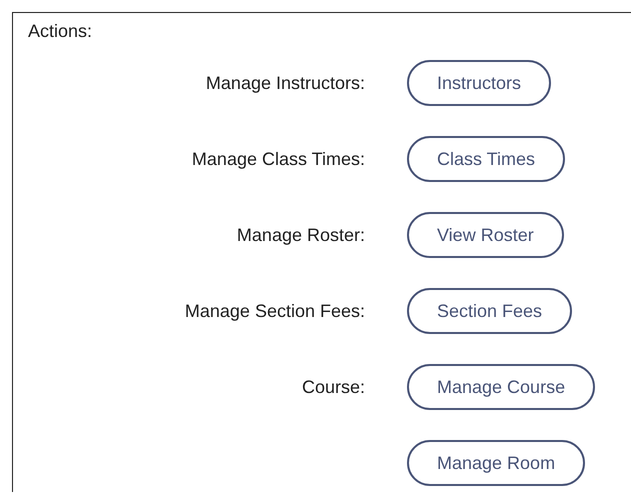 The width and height of the screenshot is (631, 498). Describe the element at coordinates (489, 311) in the screenshot. I see `action-button: Section Fees` at that location.